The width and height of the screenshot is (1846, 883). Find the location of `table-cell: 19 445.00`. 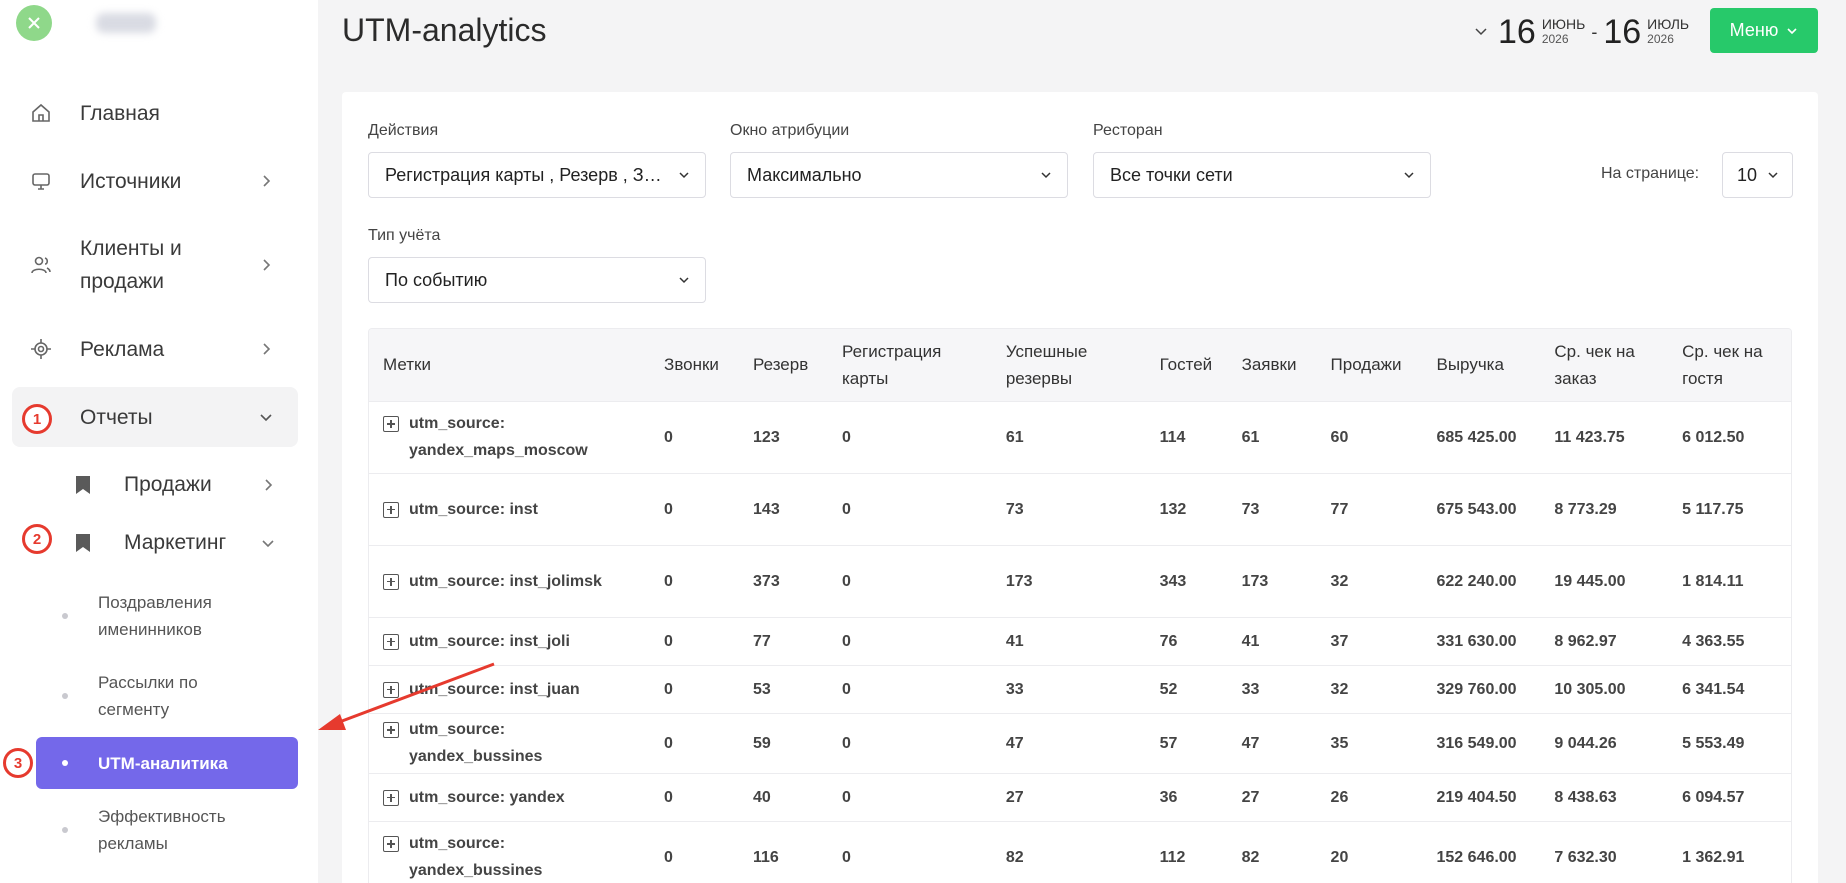

table-cell: 19 445.00 is located at coordinates (1604, 580).